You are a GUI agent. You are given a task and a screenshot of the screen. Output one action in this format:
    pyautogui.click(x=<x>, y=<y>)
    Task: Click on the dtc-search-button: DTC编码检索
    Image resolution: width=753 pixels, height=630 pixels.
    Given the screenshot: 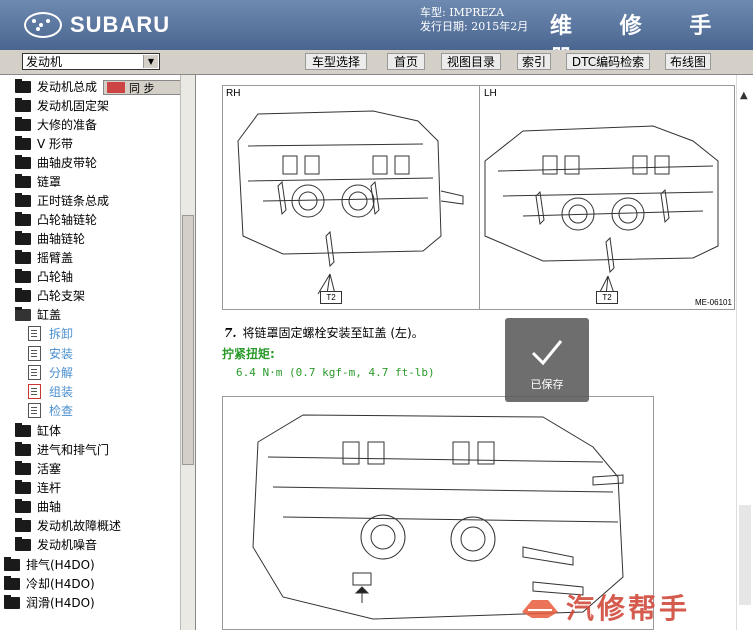 What is the action you would take?
    pyautogui.click(x=608, y=61)
    